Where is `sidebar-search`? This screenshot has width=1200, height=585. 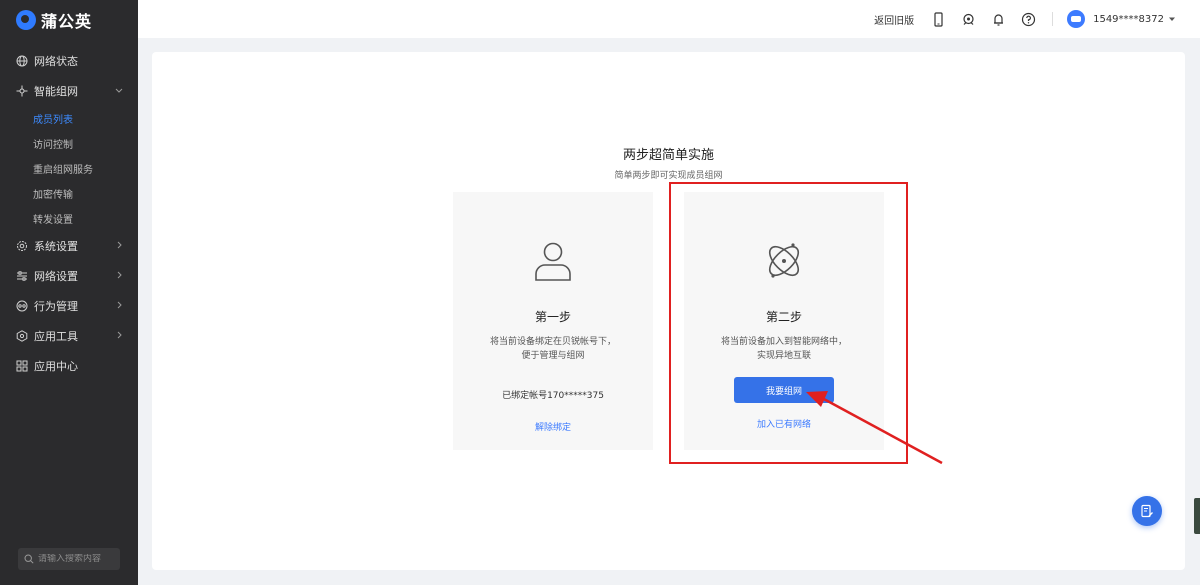 sidebar-search is located at coordinates (69, 559).